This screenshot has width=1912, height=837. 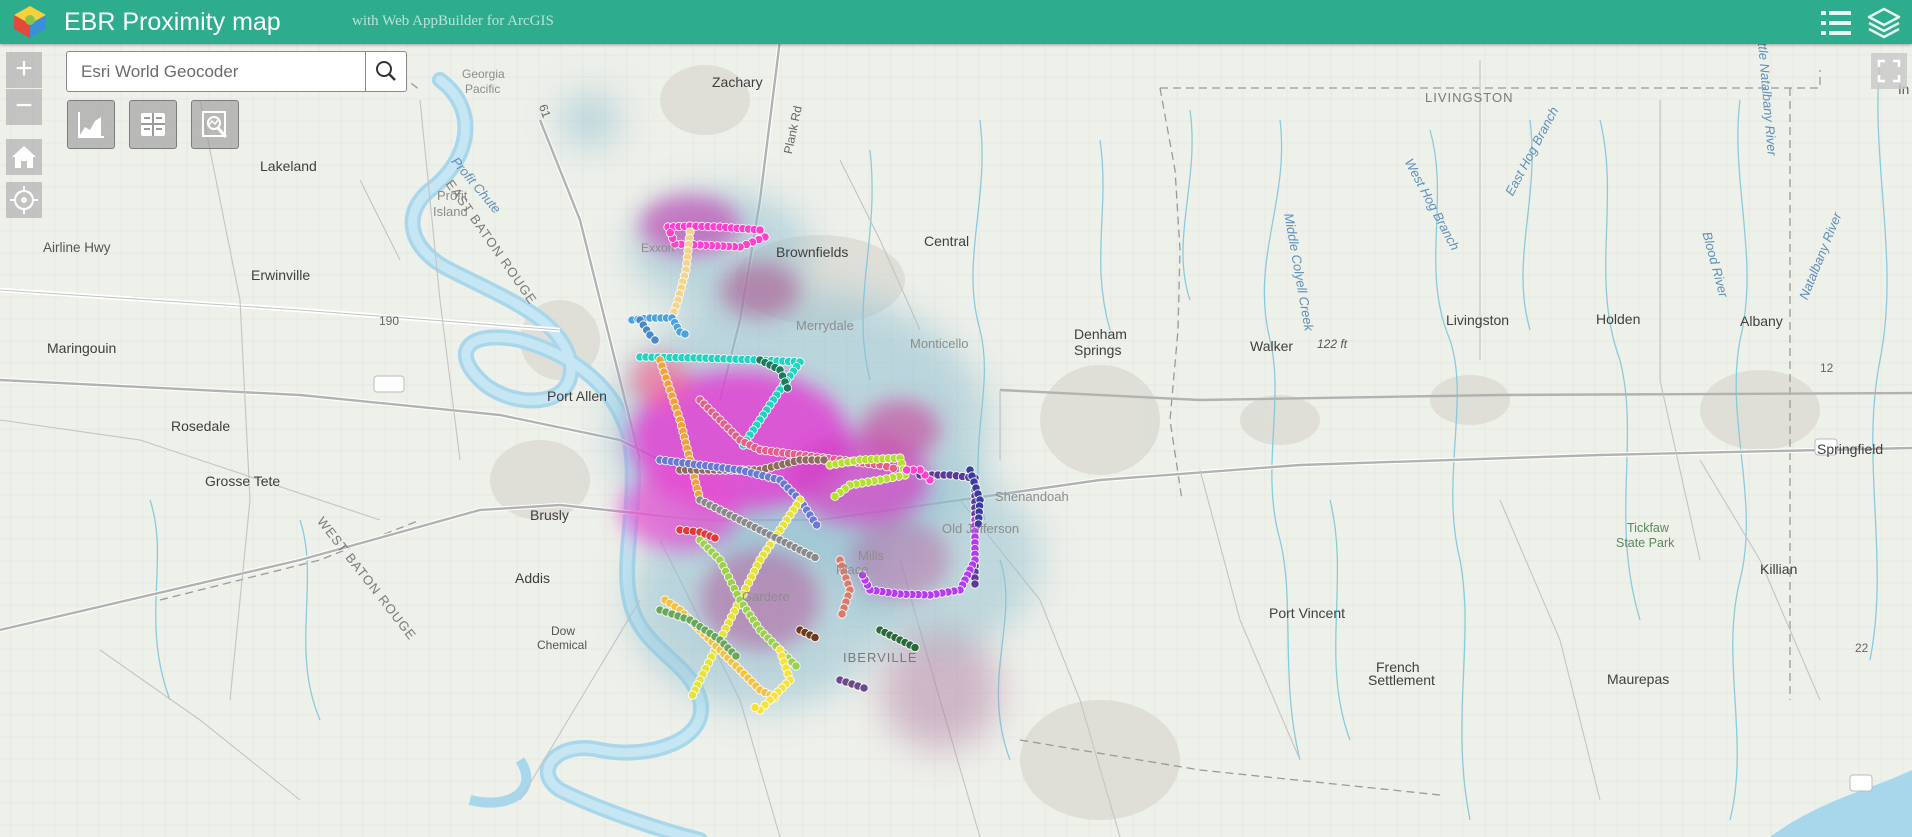 I want to click on map-label-central: Central, so click(x=947, y=241).